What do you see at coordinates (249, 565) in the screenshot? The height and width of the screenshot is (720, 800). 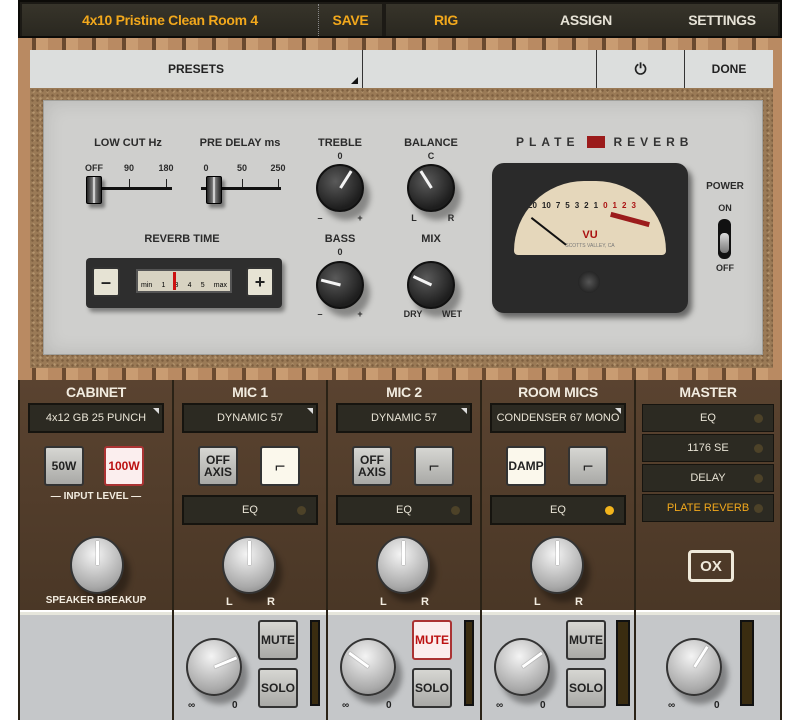 I see `mic1-pan-knob` at bounding box center [249, 565].